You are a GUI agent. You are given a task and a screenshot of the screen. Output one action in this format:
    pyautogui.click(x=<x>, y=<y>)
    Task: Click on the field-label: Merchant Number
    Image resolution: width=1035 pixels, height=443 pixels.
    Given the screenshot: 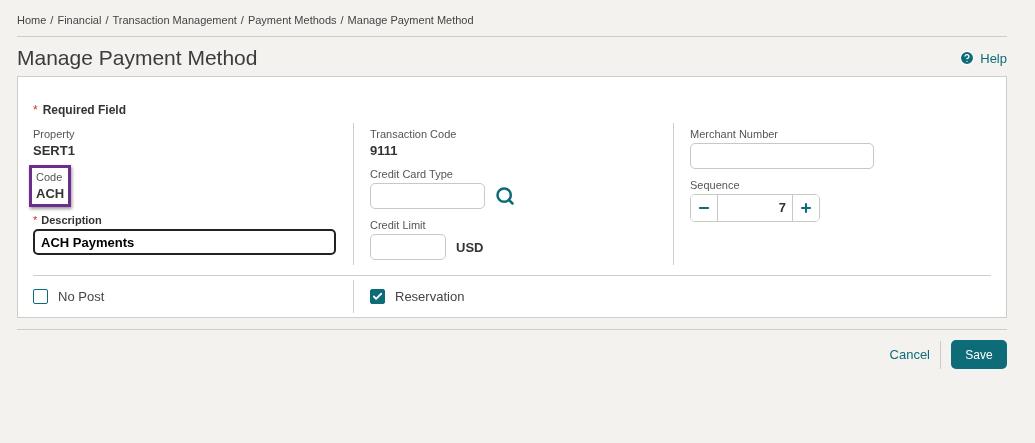 What is the action you would take?
    pyautogui.click(x=735, y=134)
    